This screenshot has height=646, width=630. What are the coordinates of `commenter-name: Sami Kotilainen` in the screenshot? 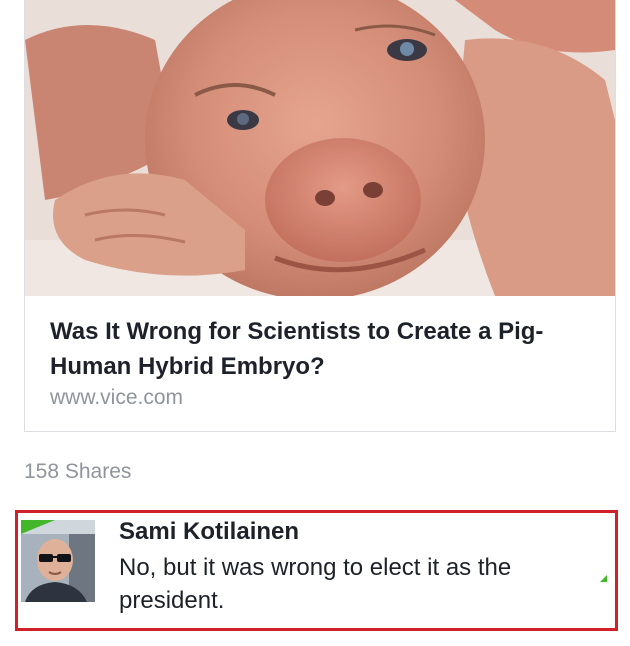 It's located at (209, 532).